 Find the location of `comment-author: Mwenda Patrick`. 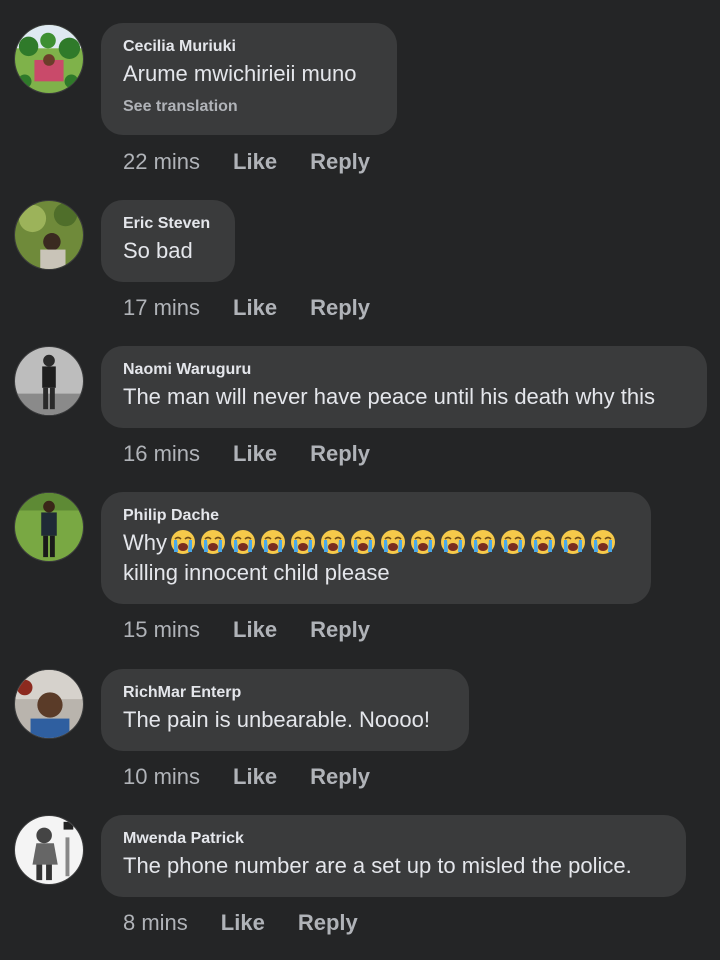

comment-author: Mwenda Patrick is located at coordinates (393, 839).